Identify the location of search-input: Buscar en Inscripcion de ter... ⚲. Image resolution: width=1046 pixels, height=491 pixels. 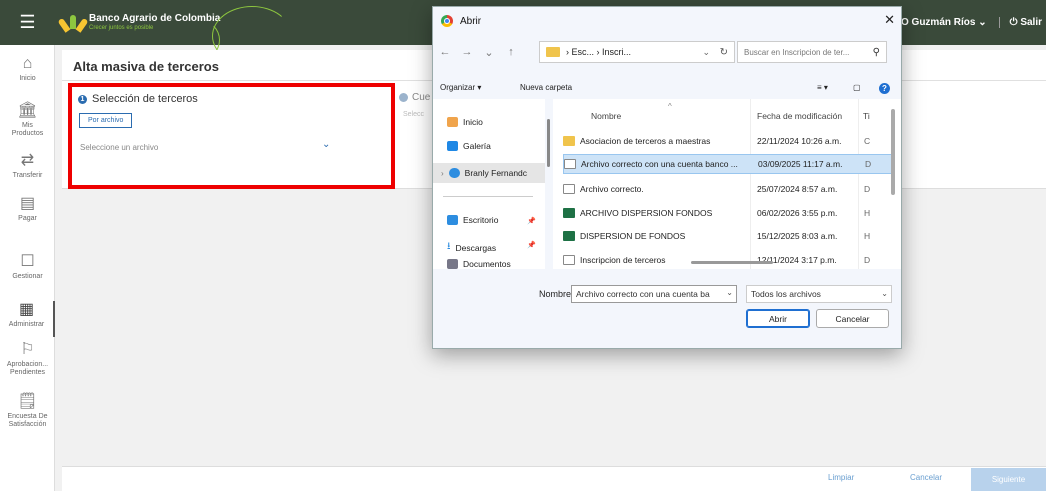
(812, 52).